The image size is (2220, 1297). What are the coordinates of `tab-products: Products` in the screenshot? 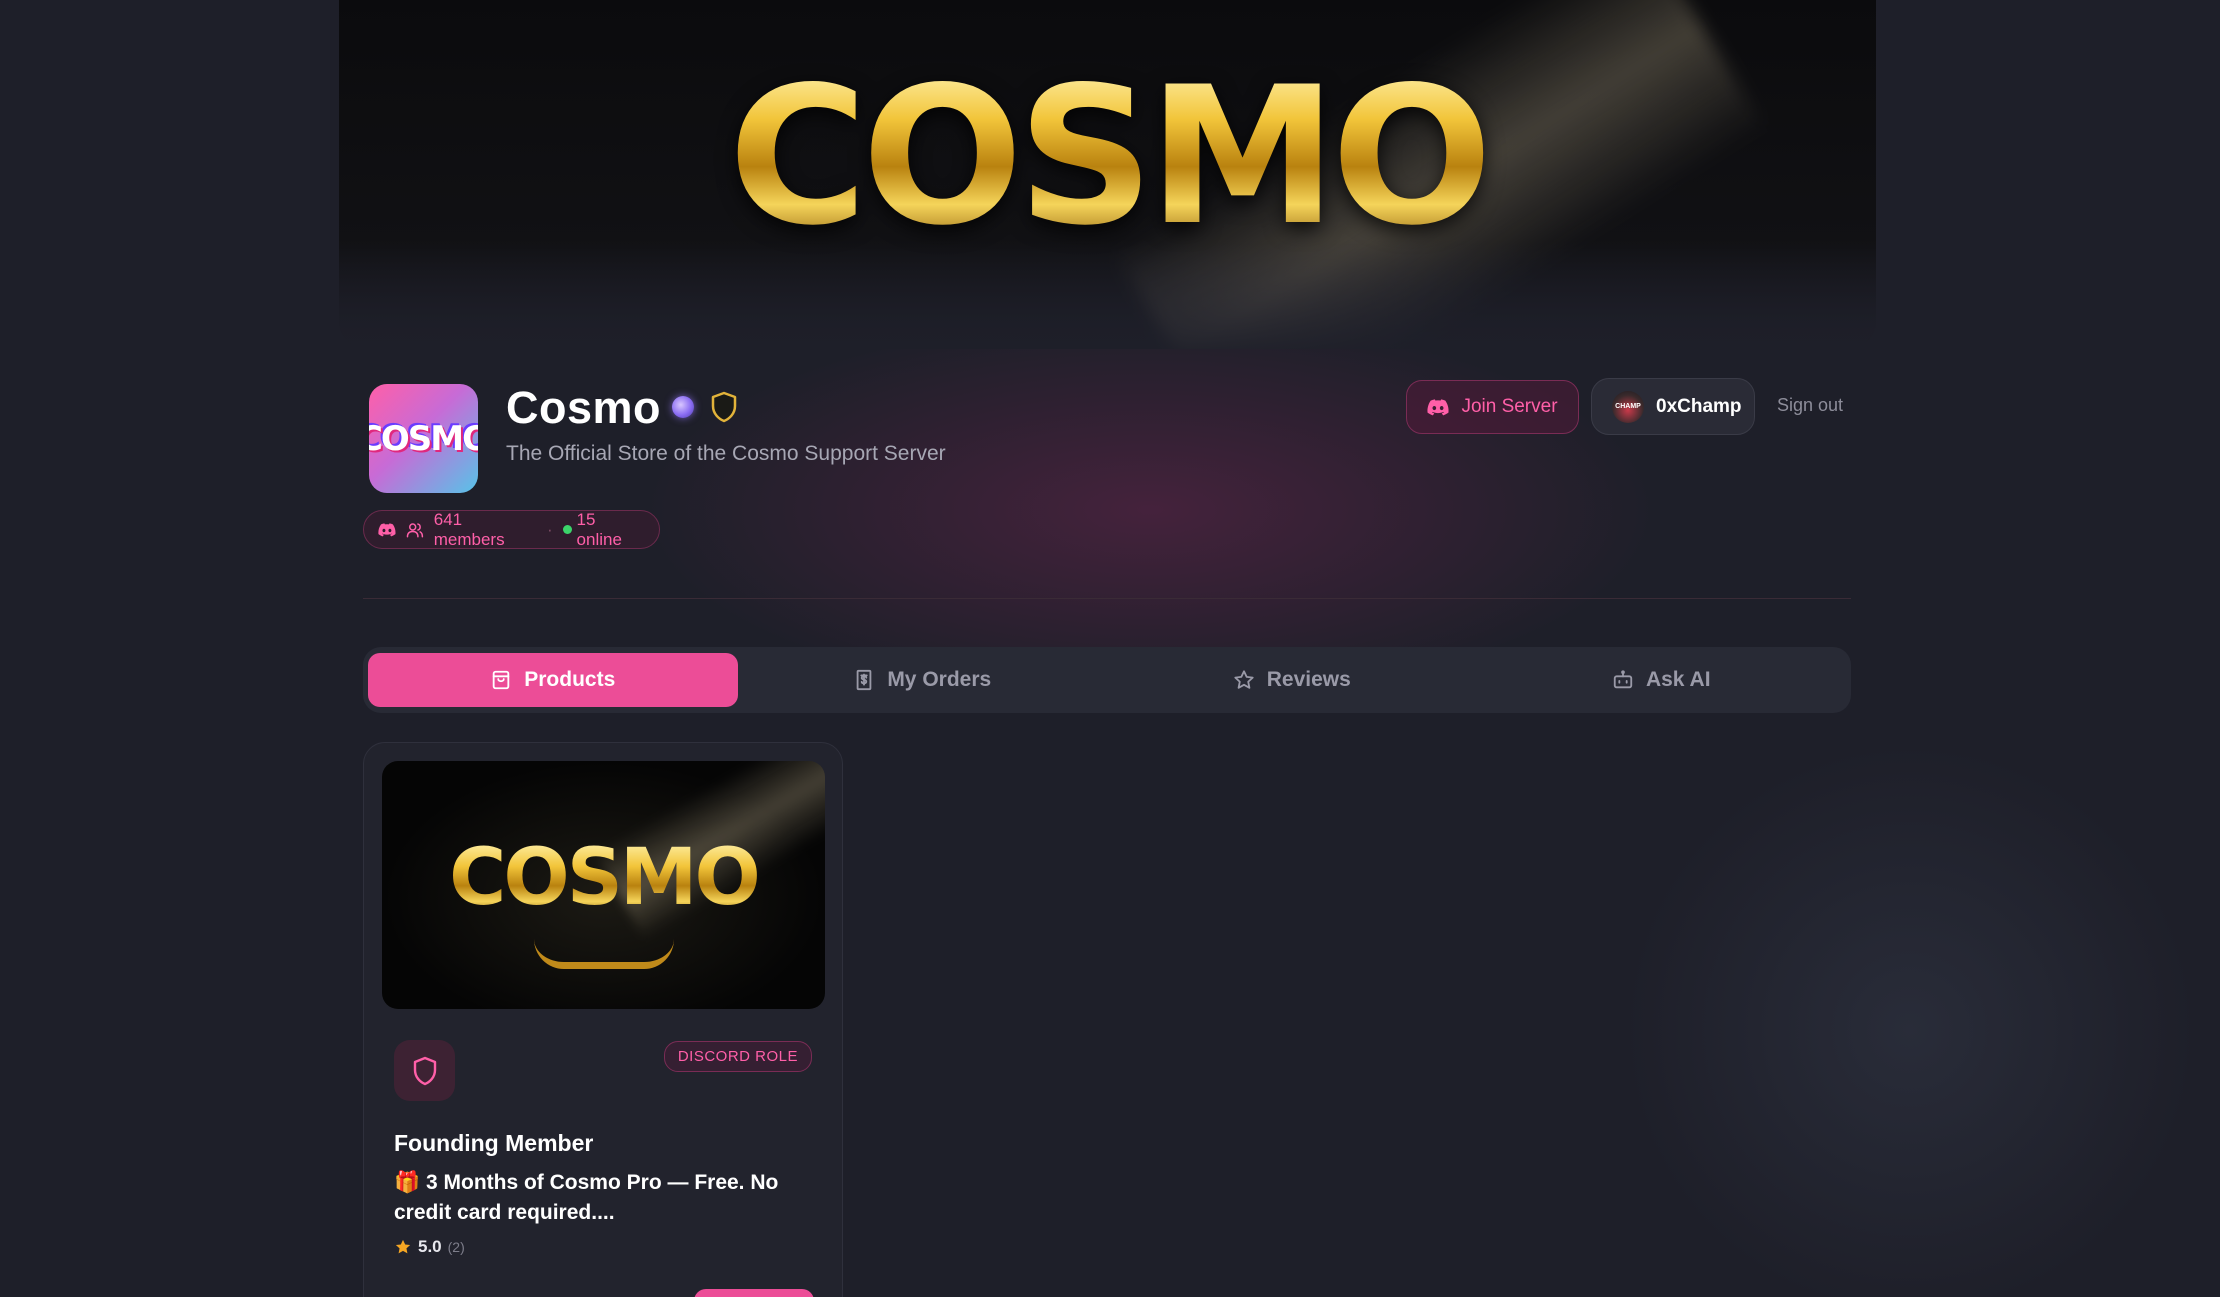 It's located at (553, 680).